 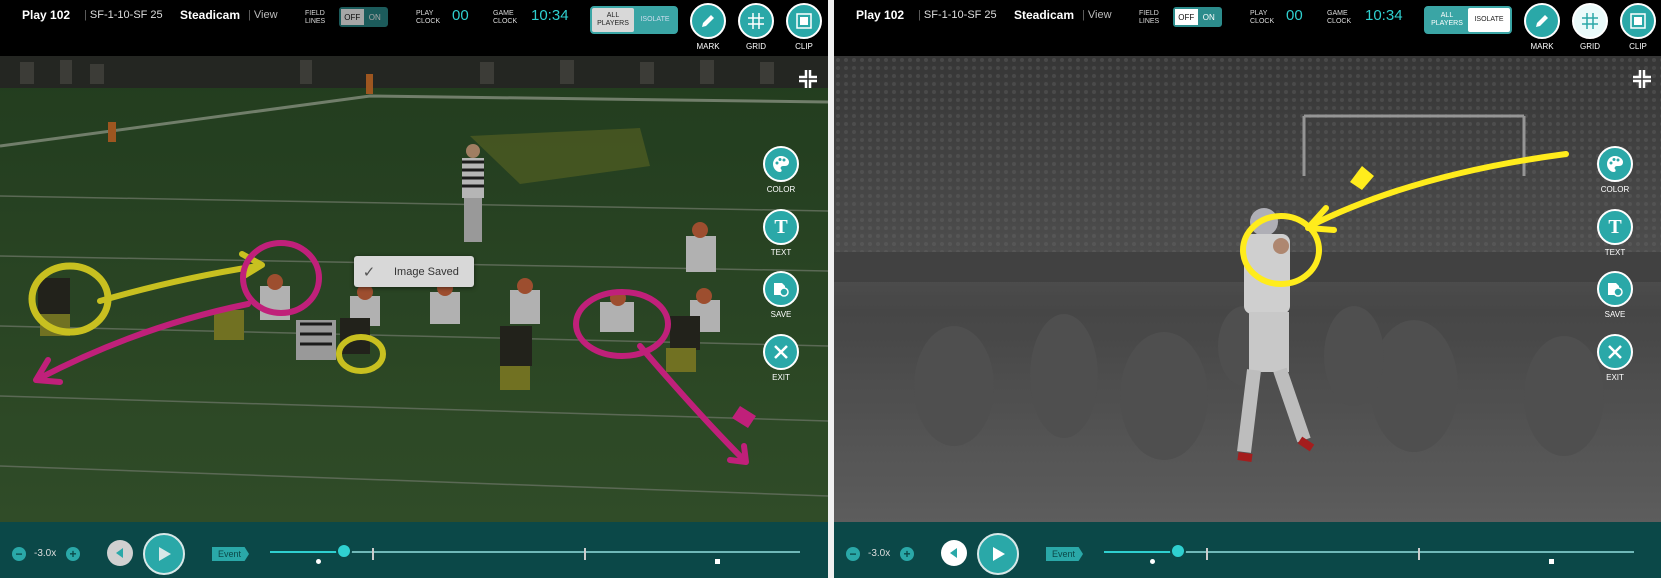 I want to click on step-back-icon, so click(x=953, y=553).